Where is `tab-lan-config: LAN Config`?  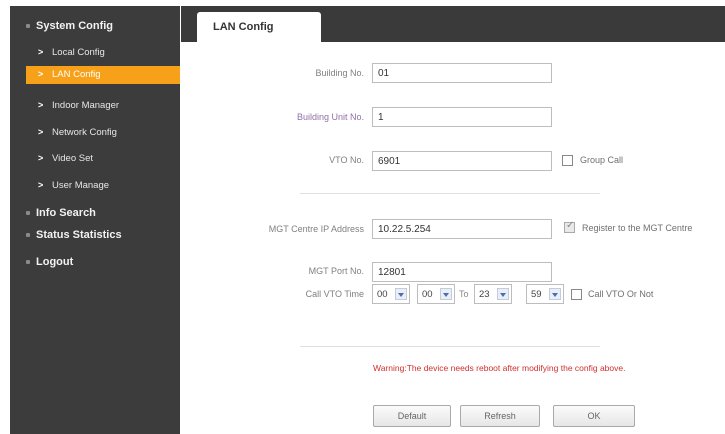 tab-lan-config: LAN Config is located at coordinates (259, 27).